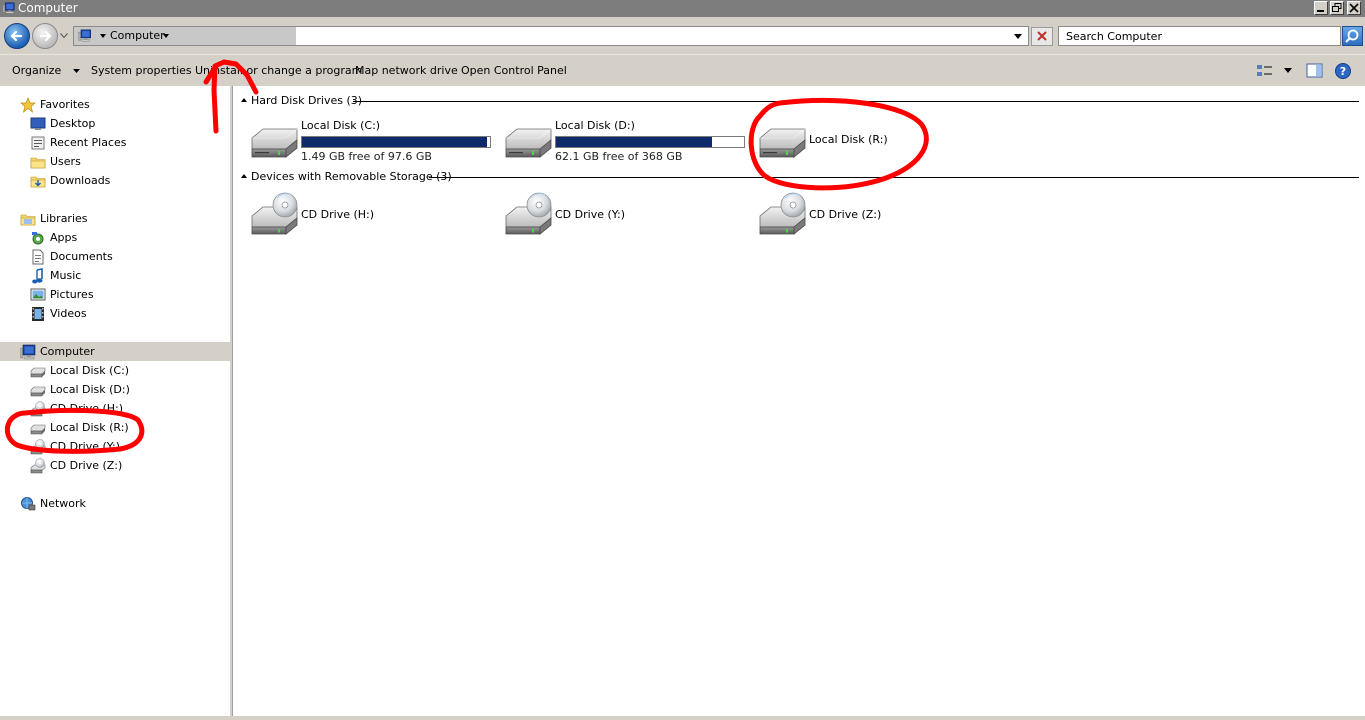 This screenshot has height=720, width=1365. I want to click on recent-places-icon, so click(38, 143).